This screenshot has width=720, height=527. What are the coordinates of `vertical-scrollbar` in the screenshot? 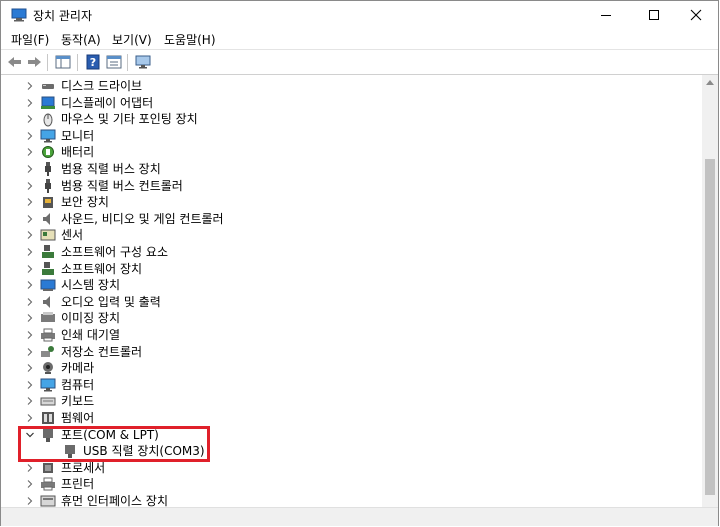 It's located at (710, 291).